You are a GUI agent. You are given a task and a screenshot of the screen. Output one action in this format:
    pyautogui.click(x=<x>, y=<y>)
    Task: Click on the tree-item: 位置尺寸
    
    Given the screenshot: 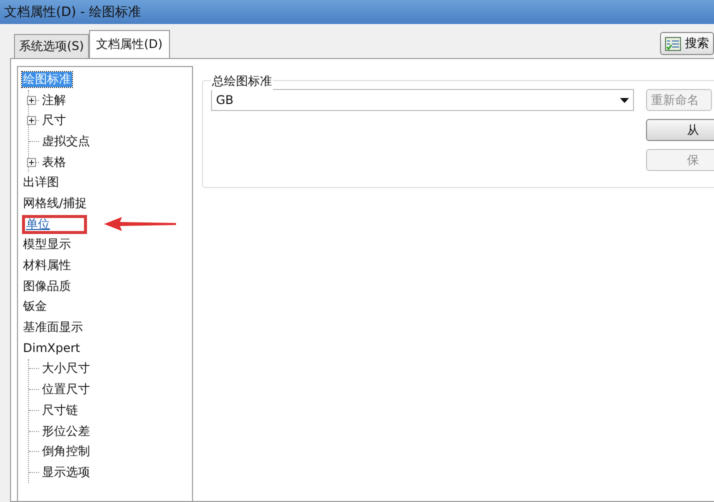 What is the action you would take?
    pyautogui.click(x=66, y=390)
    